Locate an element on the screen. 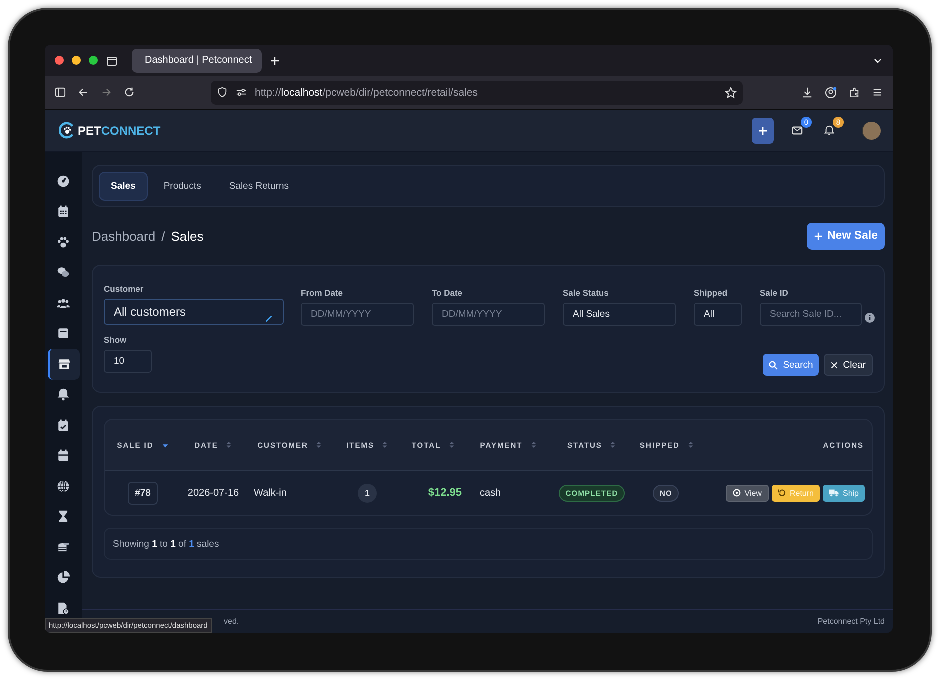 This screenshot has width=938, height=680. copyright-text: ved. is located at coordinates (232, 621).